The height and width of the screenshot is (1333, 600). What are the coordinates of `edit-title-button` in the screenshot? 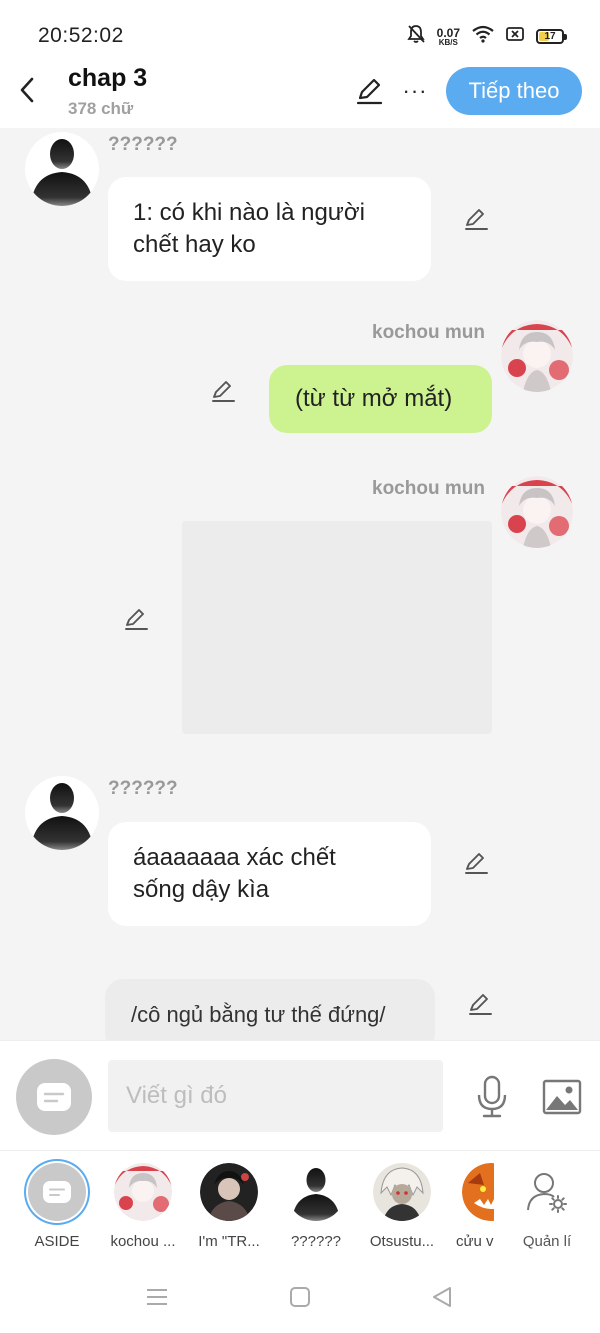 It's located at (369, 91).